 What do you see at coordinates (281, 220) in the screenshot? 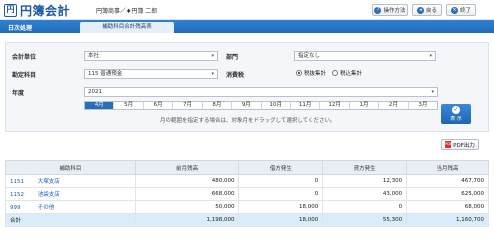
I see `total-debit: 18,000` at bounding box center [281, 220].